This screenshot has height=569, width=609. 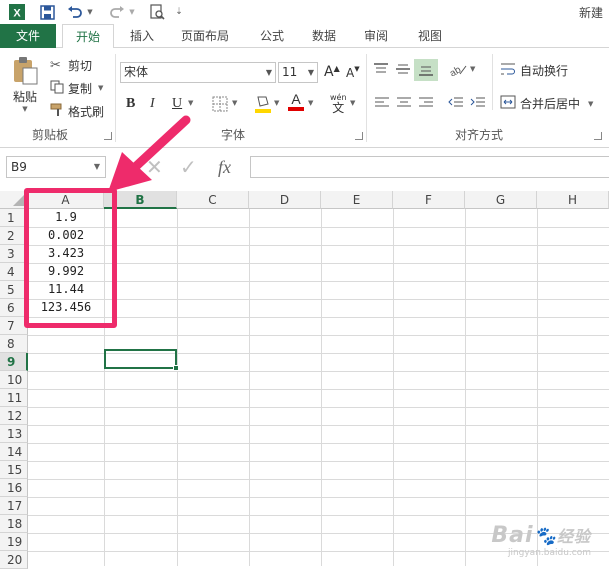 I want to click on font-color-dropdown-icon: ▼, so click(x=310, y=103).